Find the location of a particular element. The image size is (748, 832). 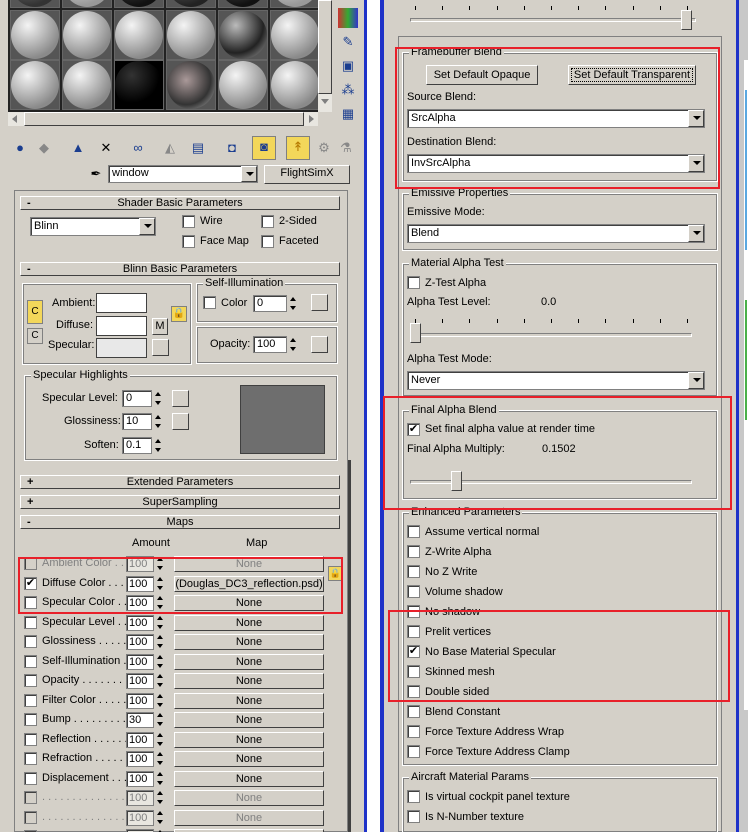

emissive-mode-dropdown is located at coordinates (696, 233).